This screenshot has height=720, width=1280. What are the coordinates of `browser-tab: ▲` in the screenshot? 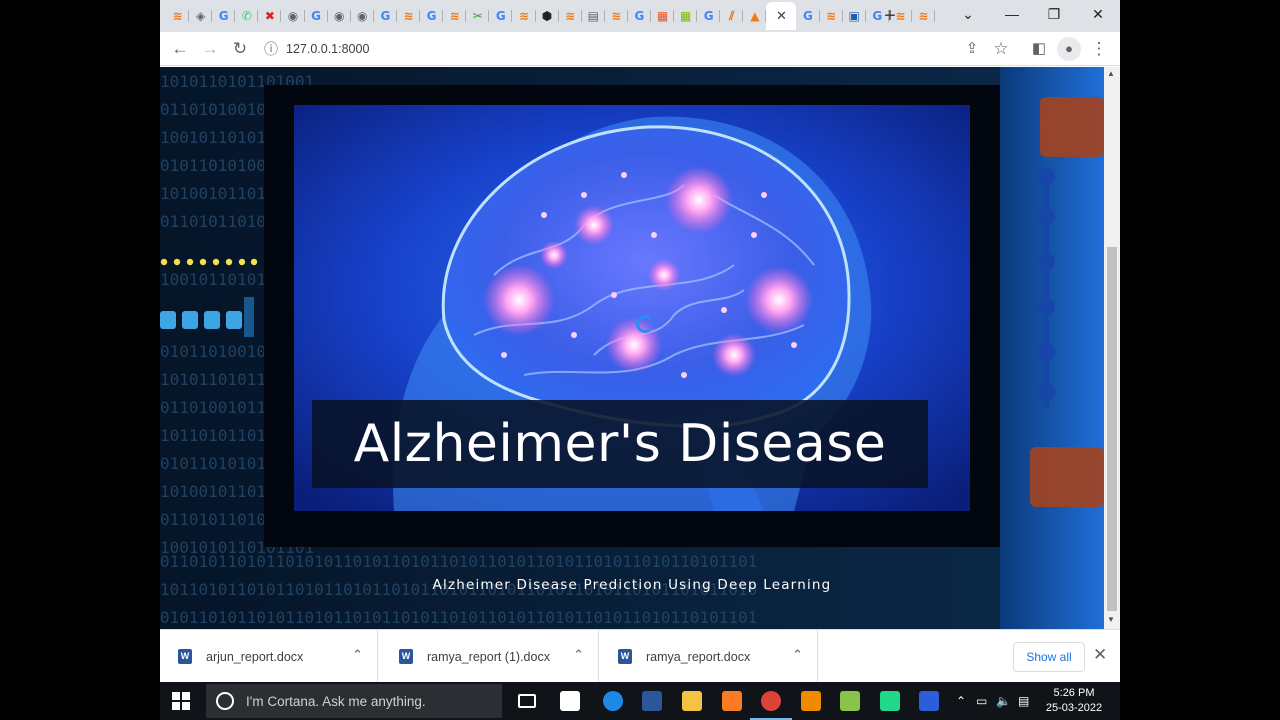 It's located at (755, 16).